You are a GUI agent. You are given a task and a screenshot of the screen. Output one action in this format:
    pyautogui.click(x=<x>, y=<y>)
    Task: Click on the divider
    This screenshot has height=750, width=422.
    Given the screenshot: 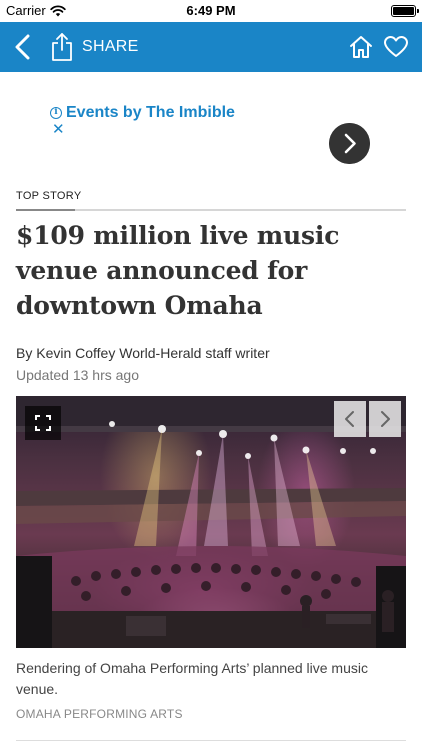 What is the action you would take?
    pyautogui.click(x=211, y=740)
    